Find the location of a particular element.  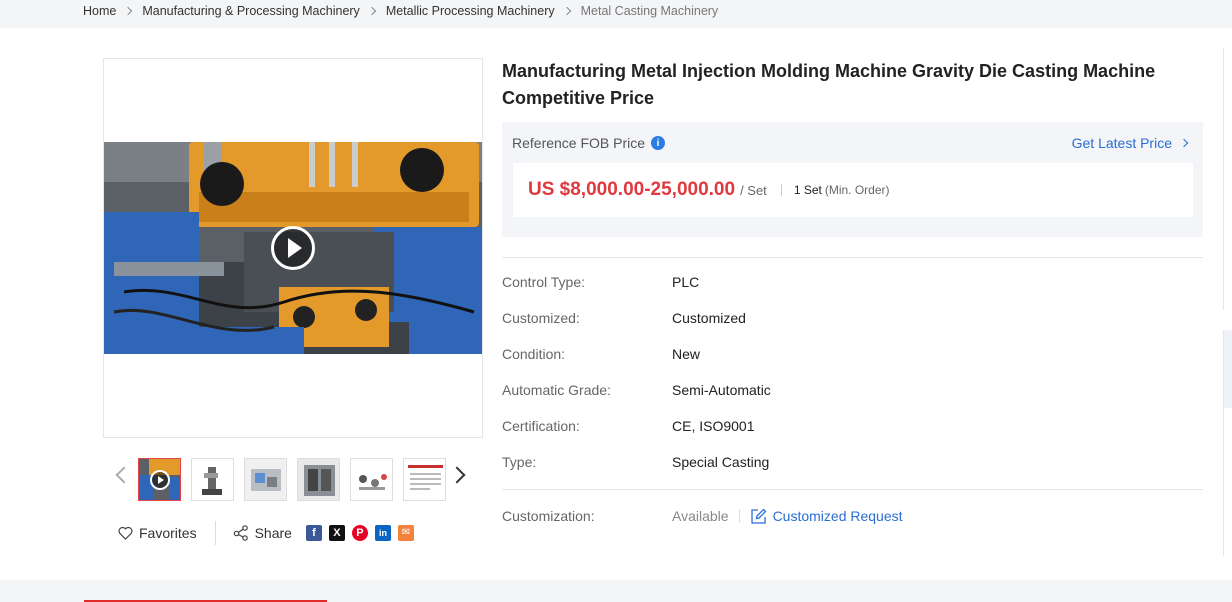

spec-key: Type: is located at coordinates (519, 462).